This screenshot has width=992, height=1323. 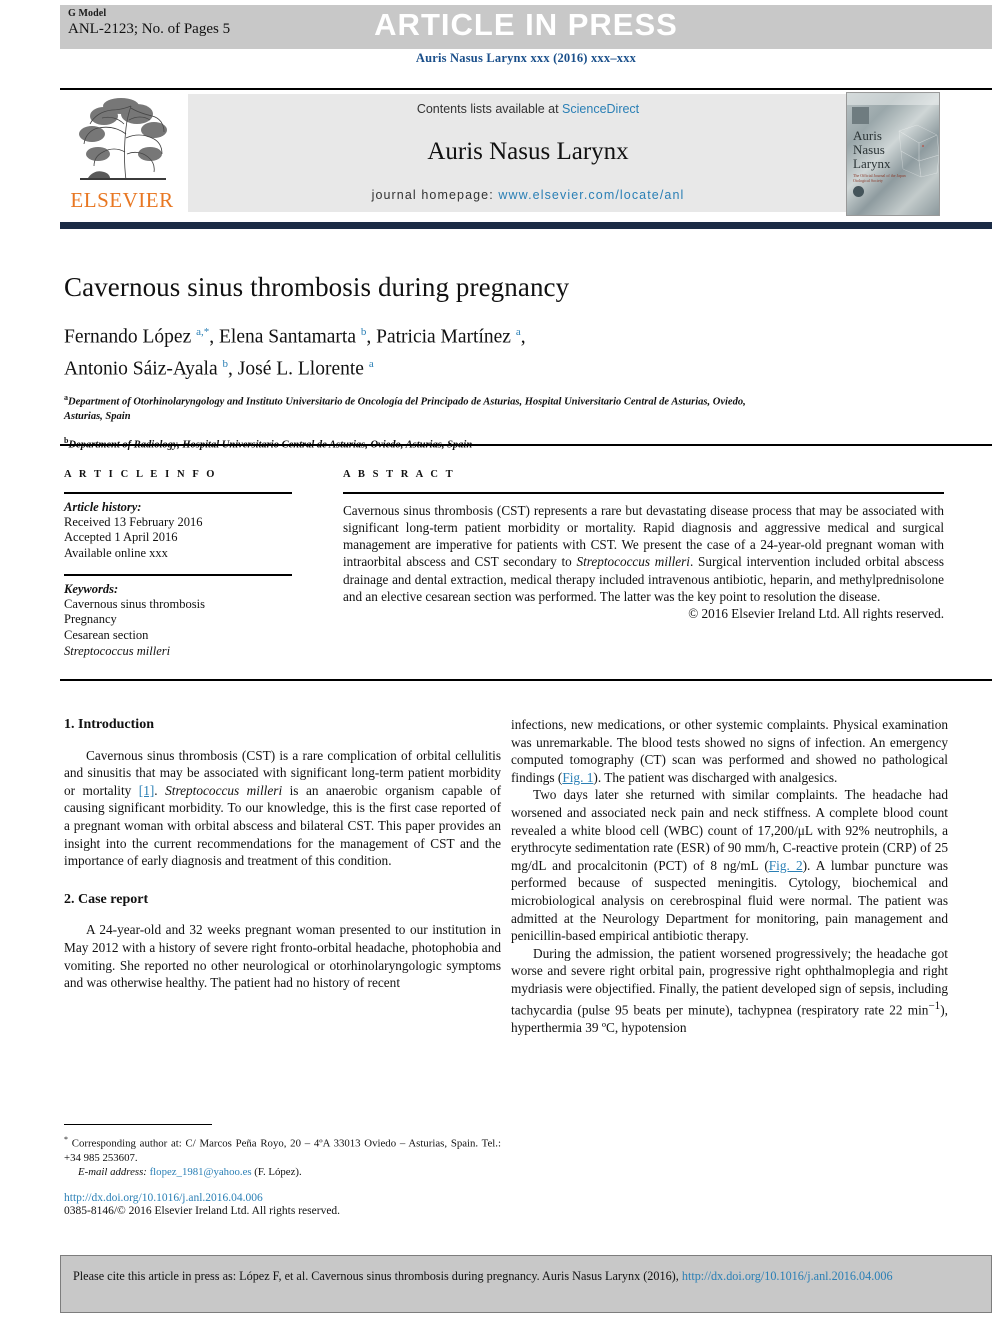 What do you see at coordinates (918, 151) in the screenshot?
I see `cover-mesh-graphic` at bounding box center [918, 151].